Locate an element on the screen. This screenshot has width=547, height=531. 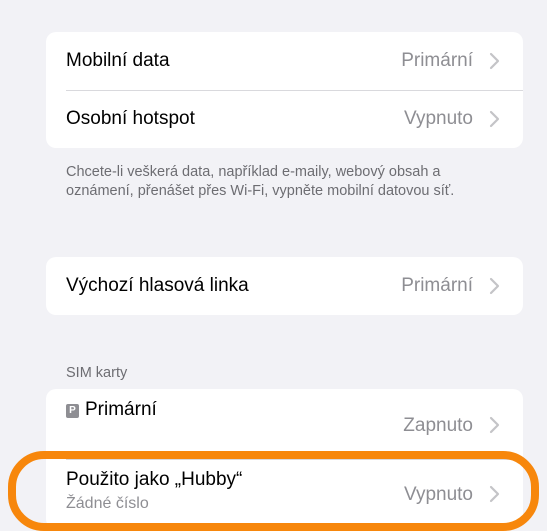
sim-primary-title: P Primární is located at coordinates (111, 410).